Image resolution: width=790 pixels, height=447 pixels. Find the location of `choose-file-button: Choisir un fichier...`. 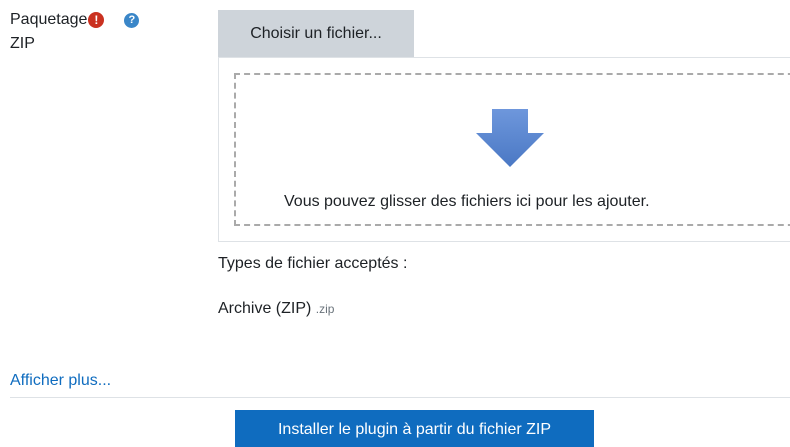

choose-file-button: Choisir un fichier... is located at coordinates (316, 33).